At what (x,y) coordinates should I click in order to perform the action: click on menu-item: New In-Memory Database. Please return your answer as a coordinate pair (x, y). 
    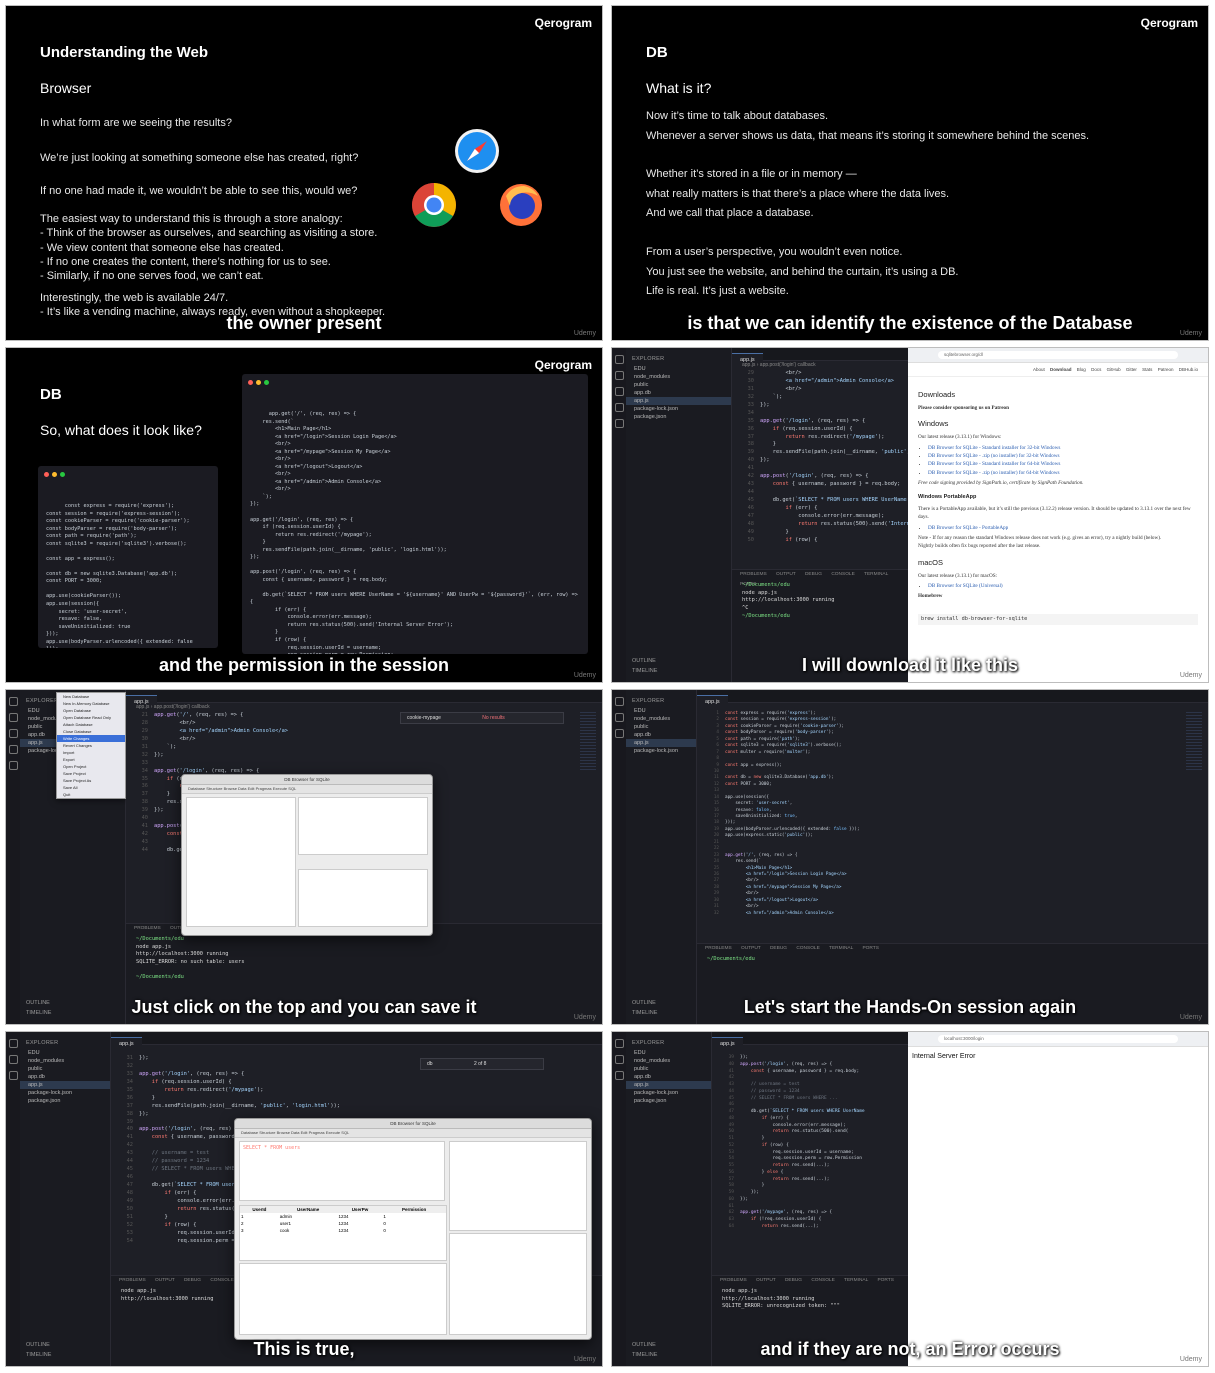
    Looking at the image, I should click on (91, 703).